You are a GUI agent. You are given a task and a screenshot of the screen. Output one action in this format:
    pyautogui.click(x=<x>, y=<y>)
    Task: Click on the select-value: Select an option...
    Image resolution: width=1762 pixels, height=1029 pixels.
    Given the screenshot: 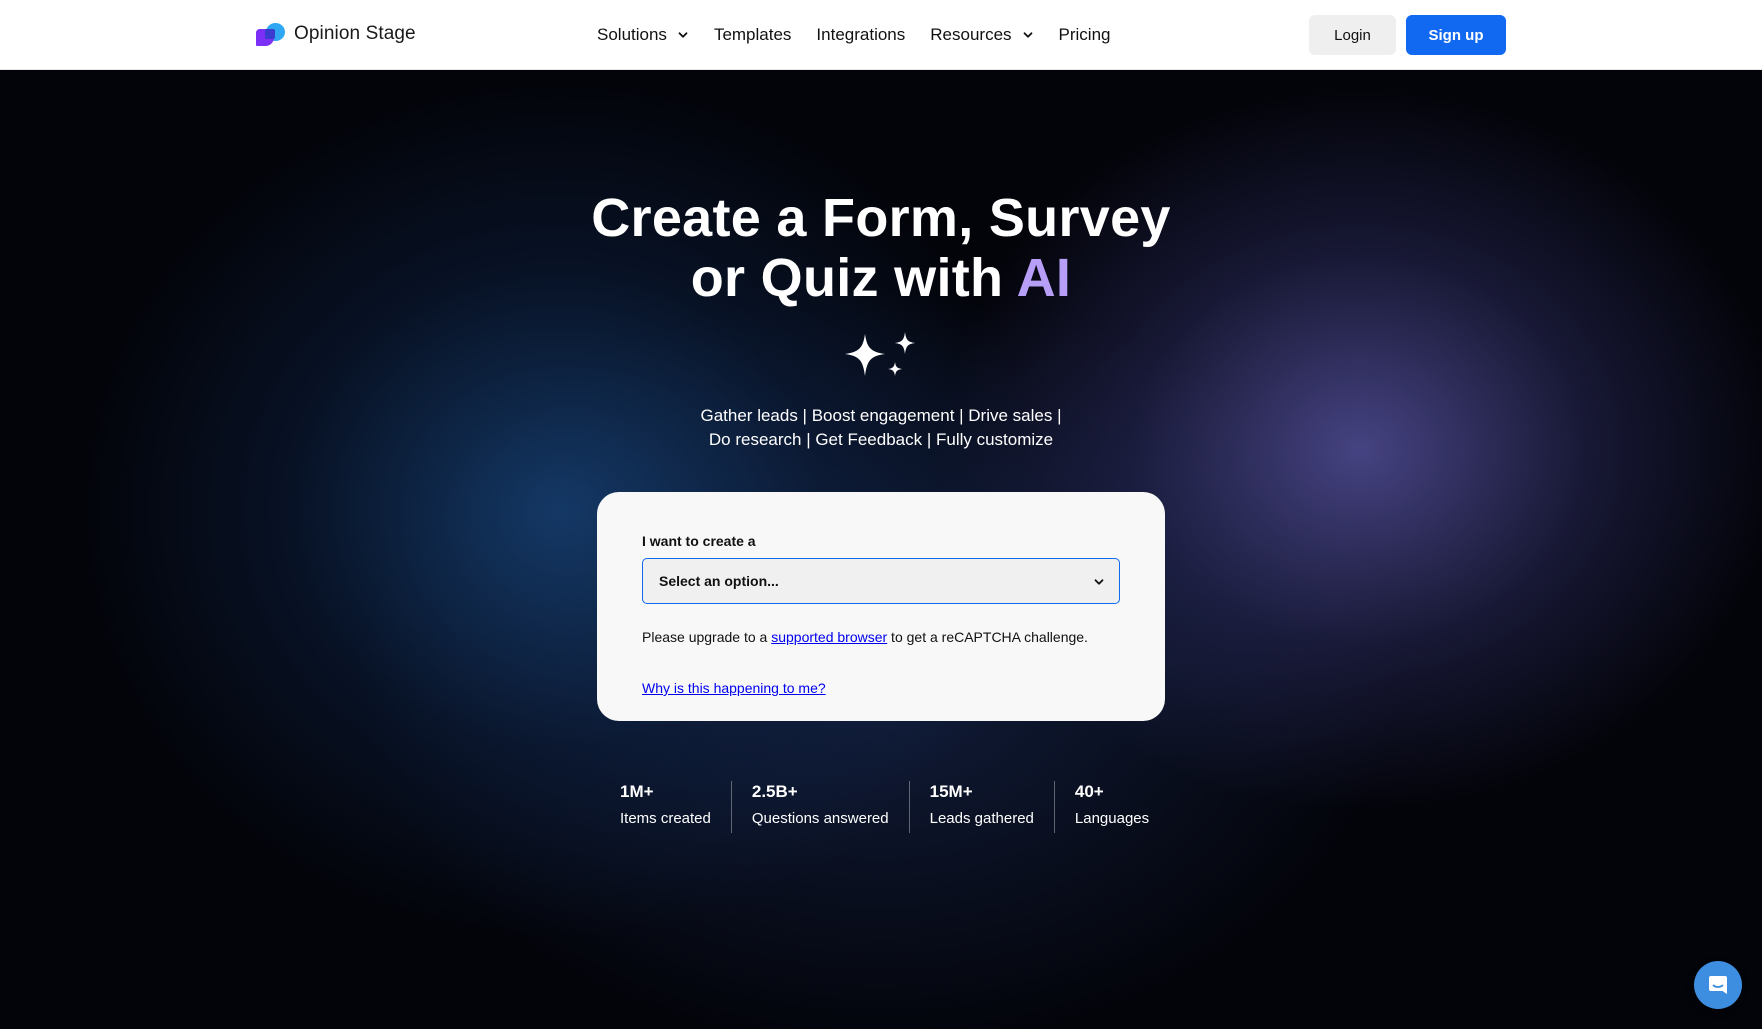 What is the action you would take?
    pyautogui.click(x=719, y=581)
    